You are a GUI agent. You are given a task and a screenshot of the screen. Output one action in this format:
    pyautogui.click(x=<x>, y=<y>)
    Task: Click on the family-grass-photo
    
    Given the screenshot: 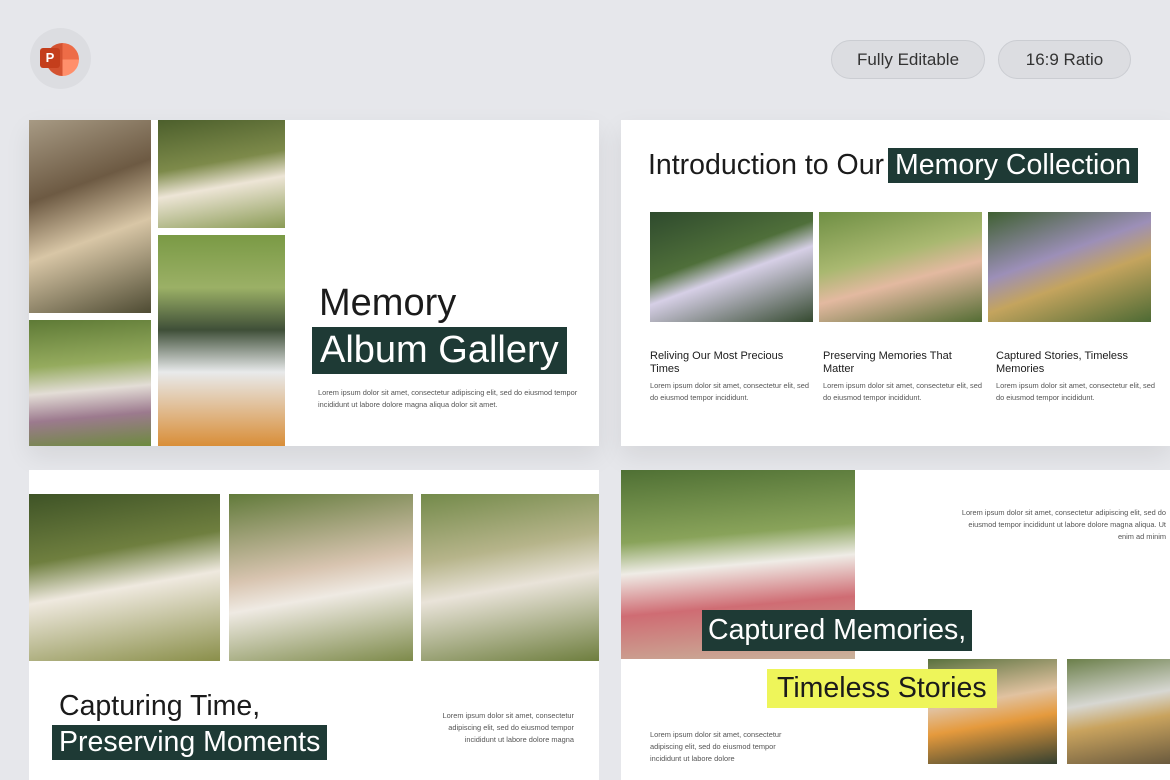 What is the action you would take?
    pyautogui.click(x=124, y=577)
    